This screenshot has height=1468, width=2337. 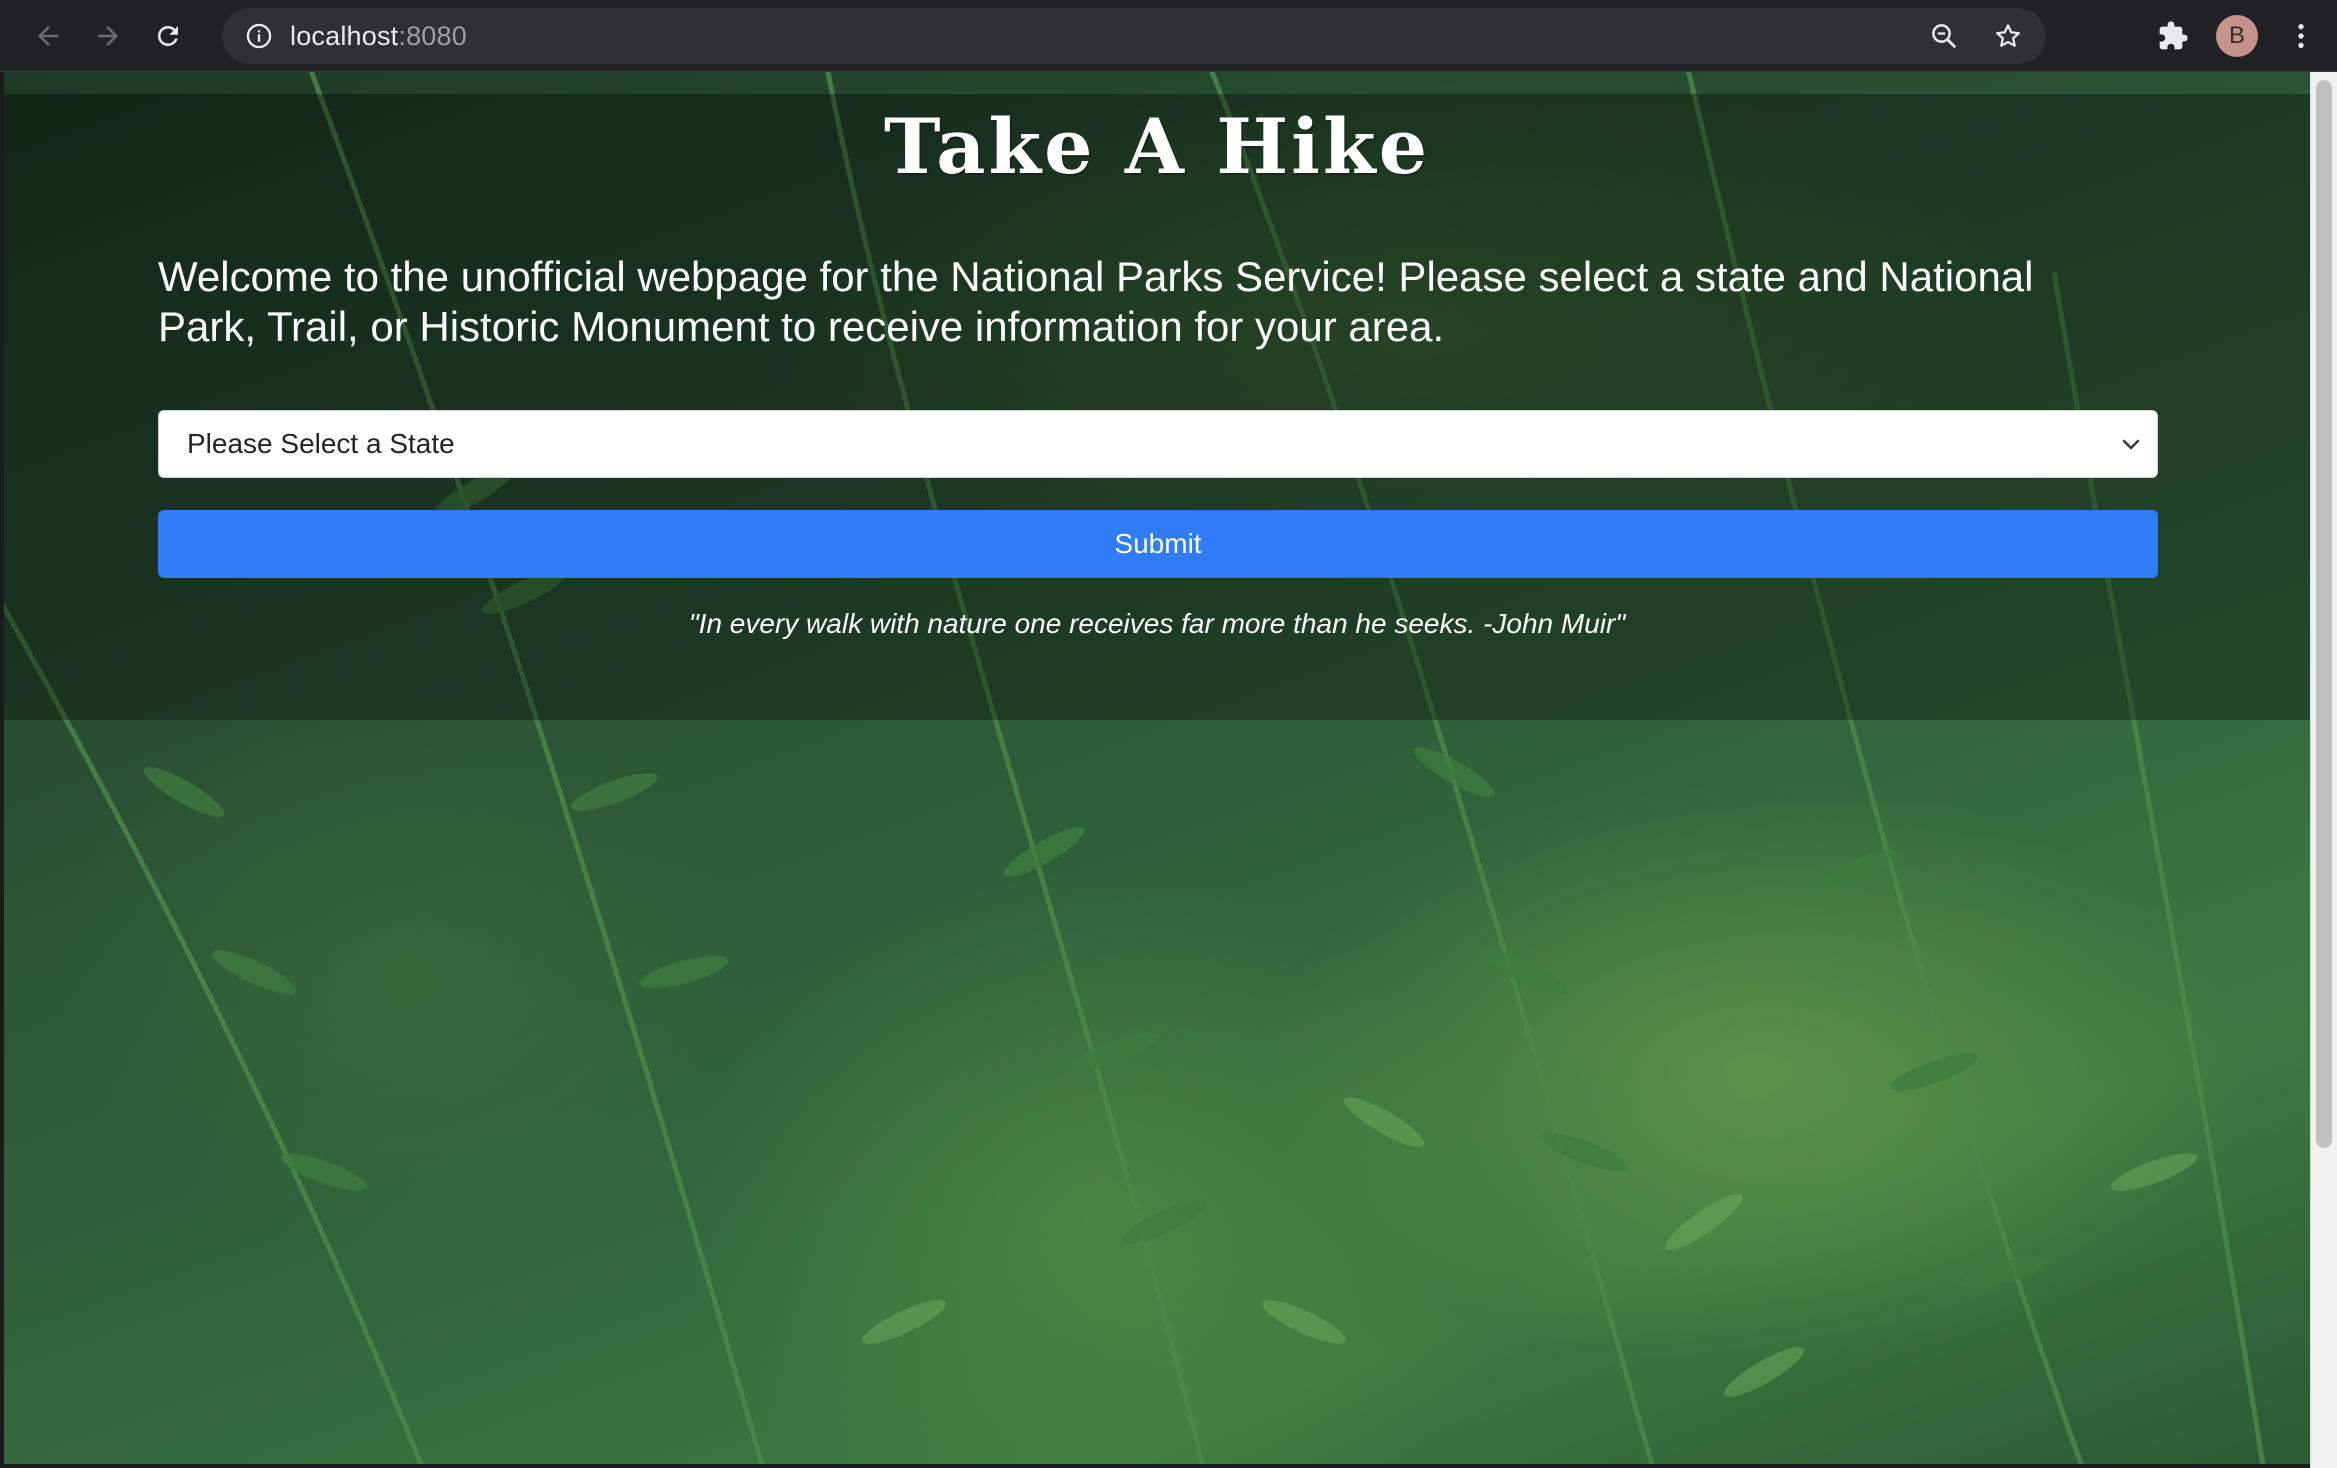 I want to click on kebab-menu-icon, so click(x=2301, y=36).